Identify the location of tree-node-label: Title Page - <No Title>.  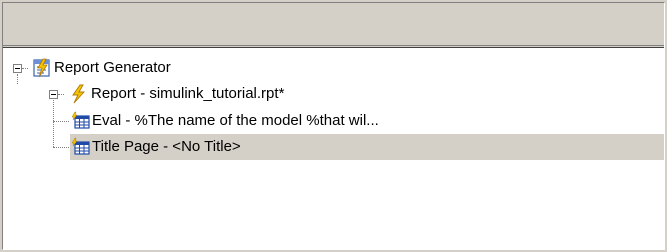
(166, 146).